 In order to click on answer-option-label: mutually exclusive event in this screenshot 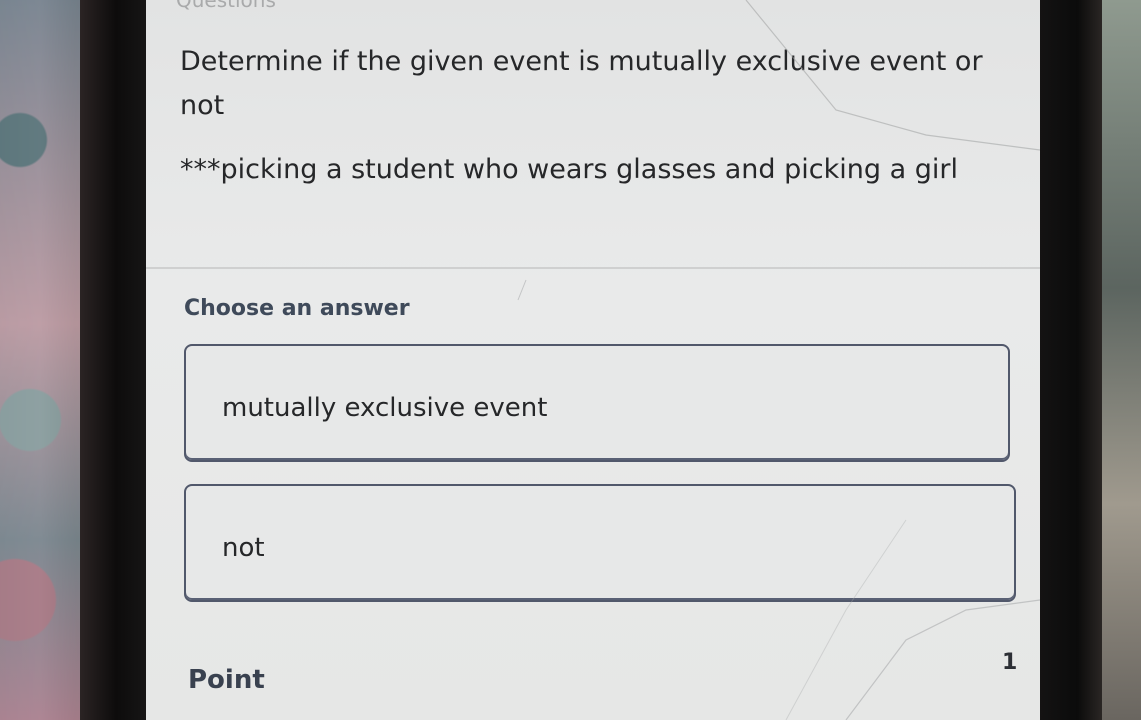, I will do `click(385, 408)`.